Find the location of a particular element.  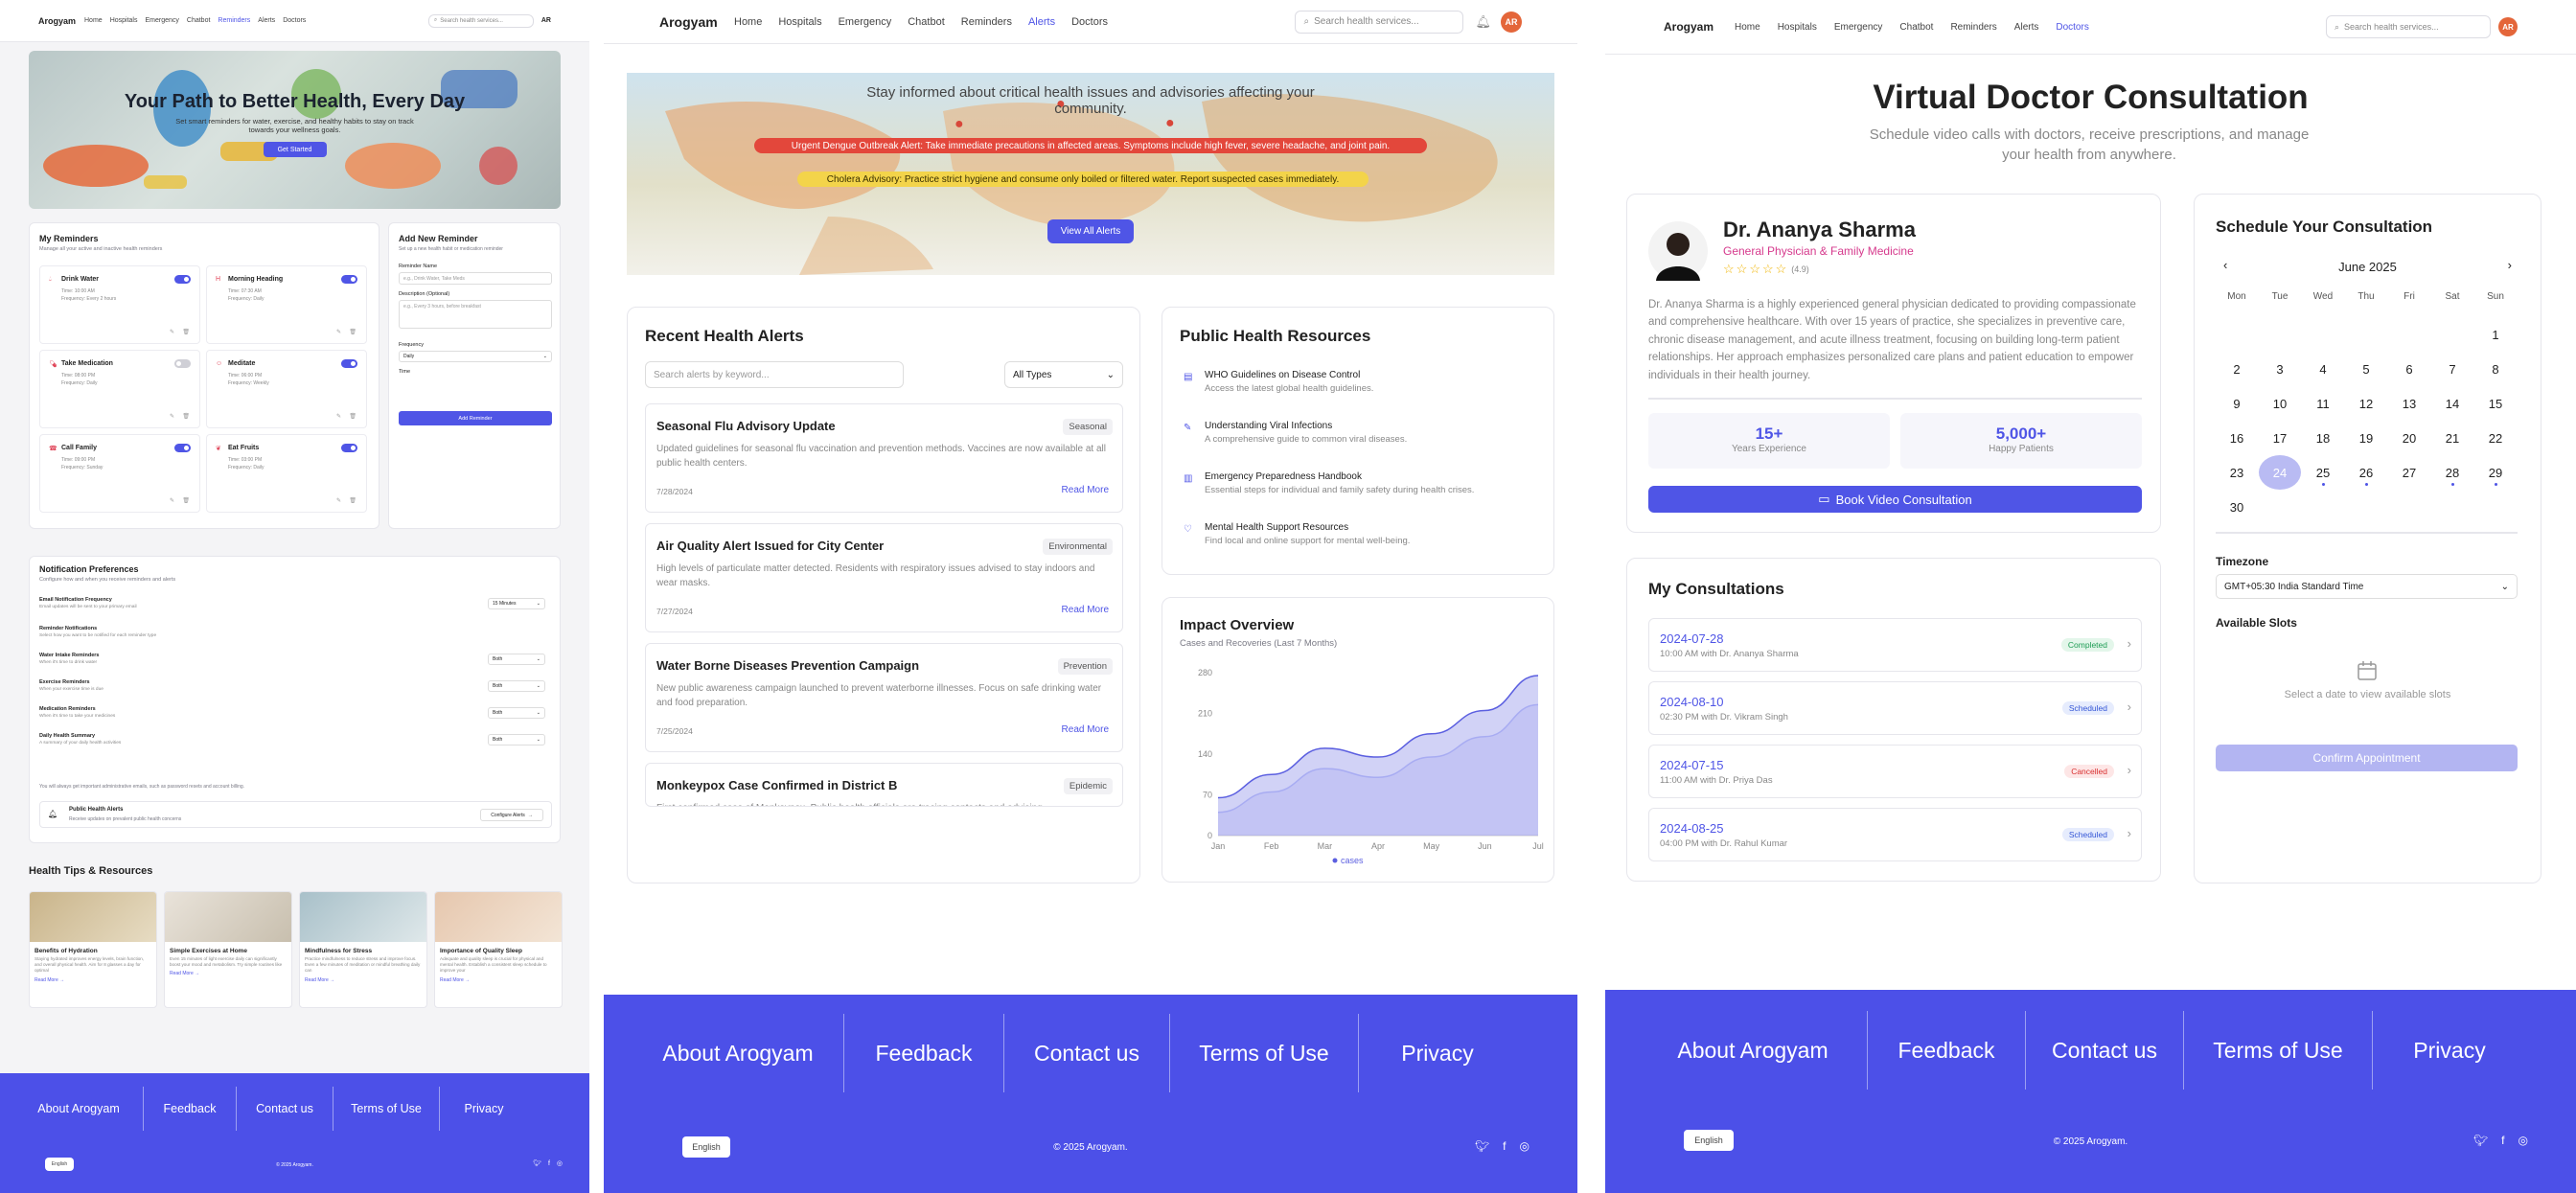

description-input: e.g., Every 3 hours, before breakfast is located at coordinates (475, 314).